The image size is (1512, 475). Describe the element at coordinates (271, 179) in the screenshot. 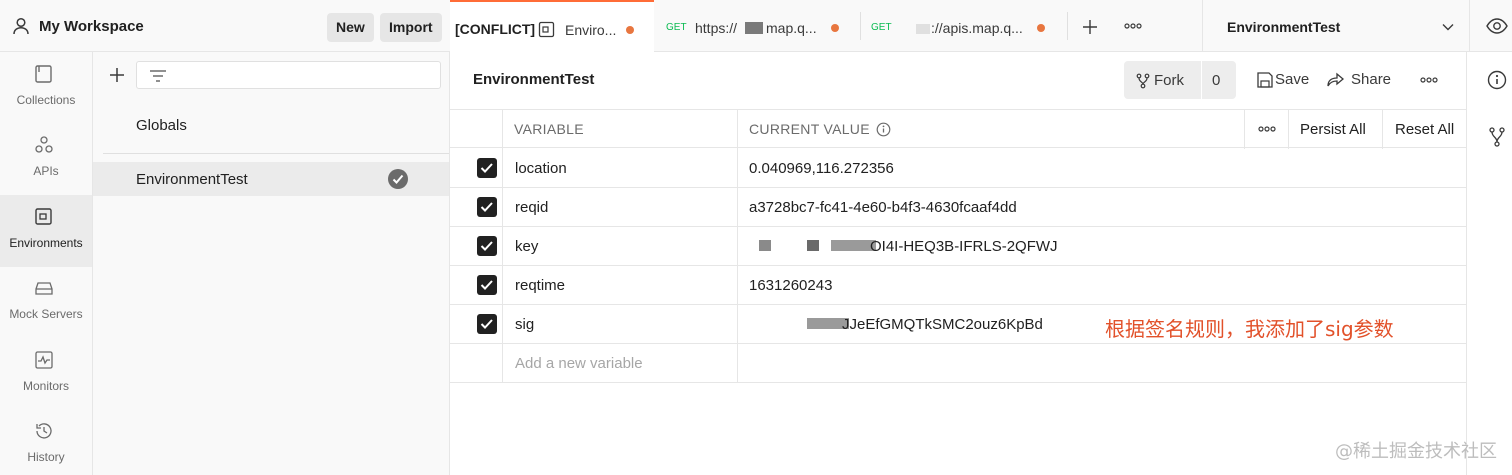

I see `environment-item: EnvironmentTest` at that location.